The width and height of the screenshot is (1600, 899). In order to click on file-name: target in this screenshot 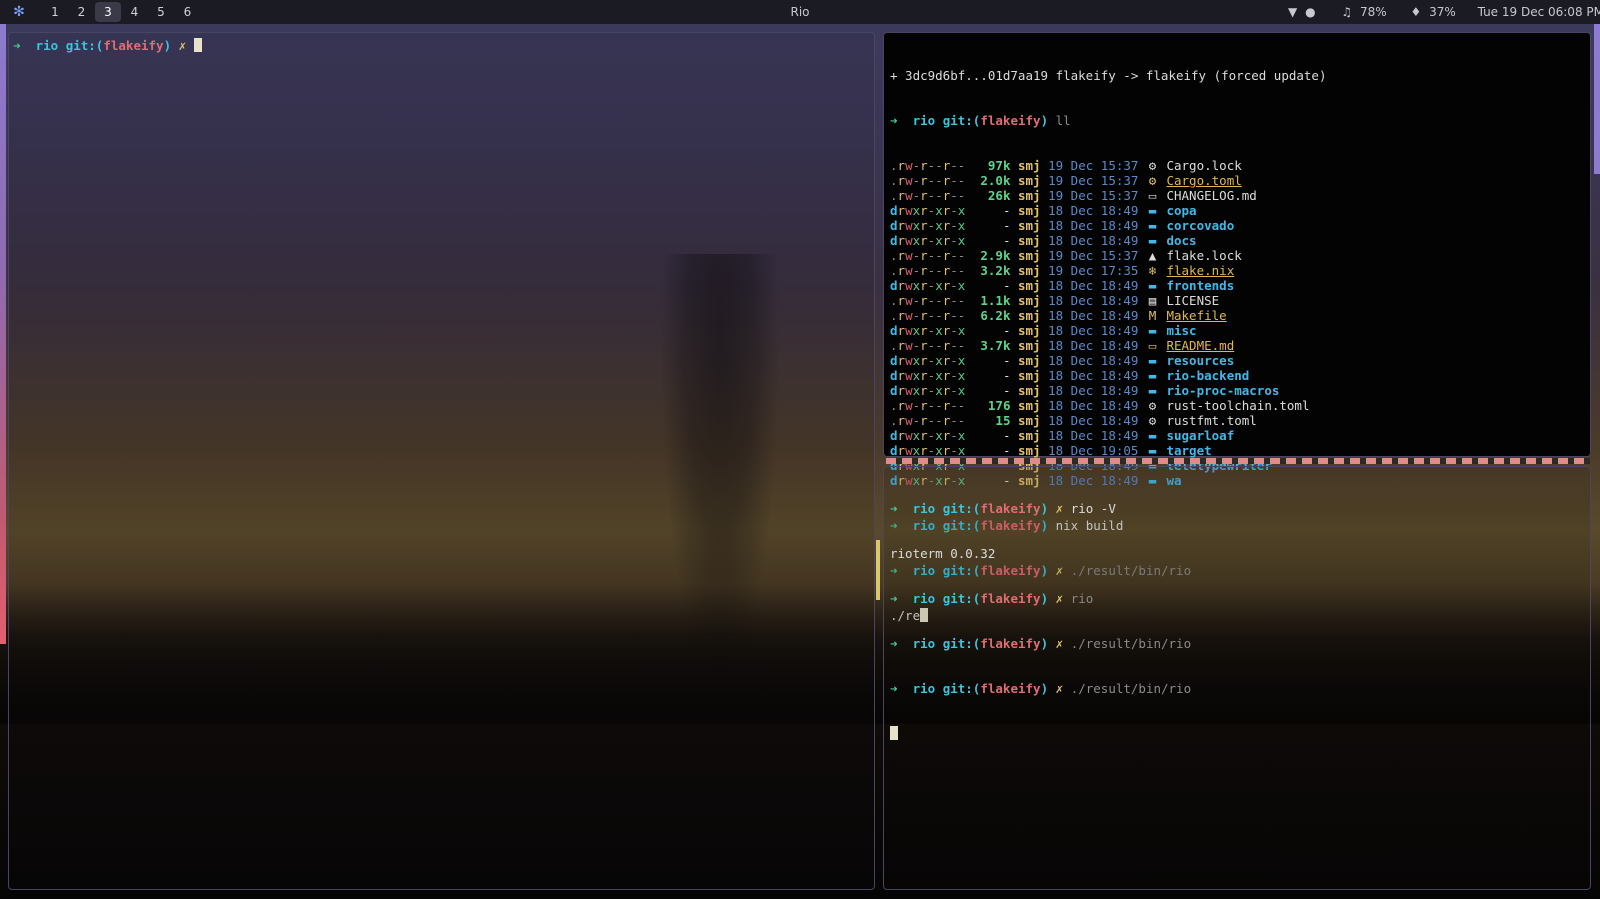, I will do `click(1188, 450)`.